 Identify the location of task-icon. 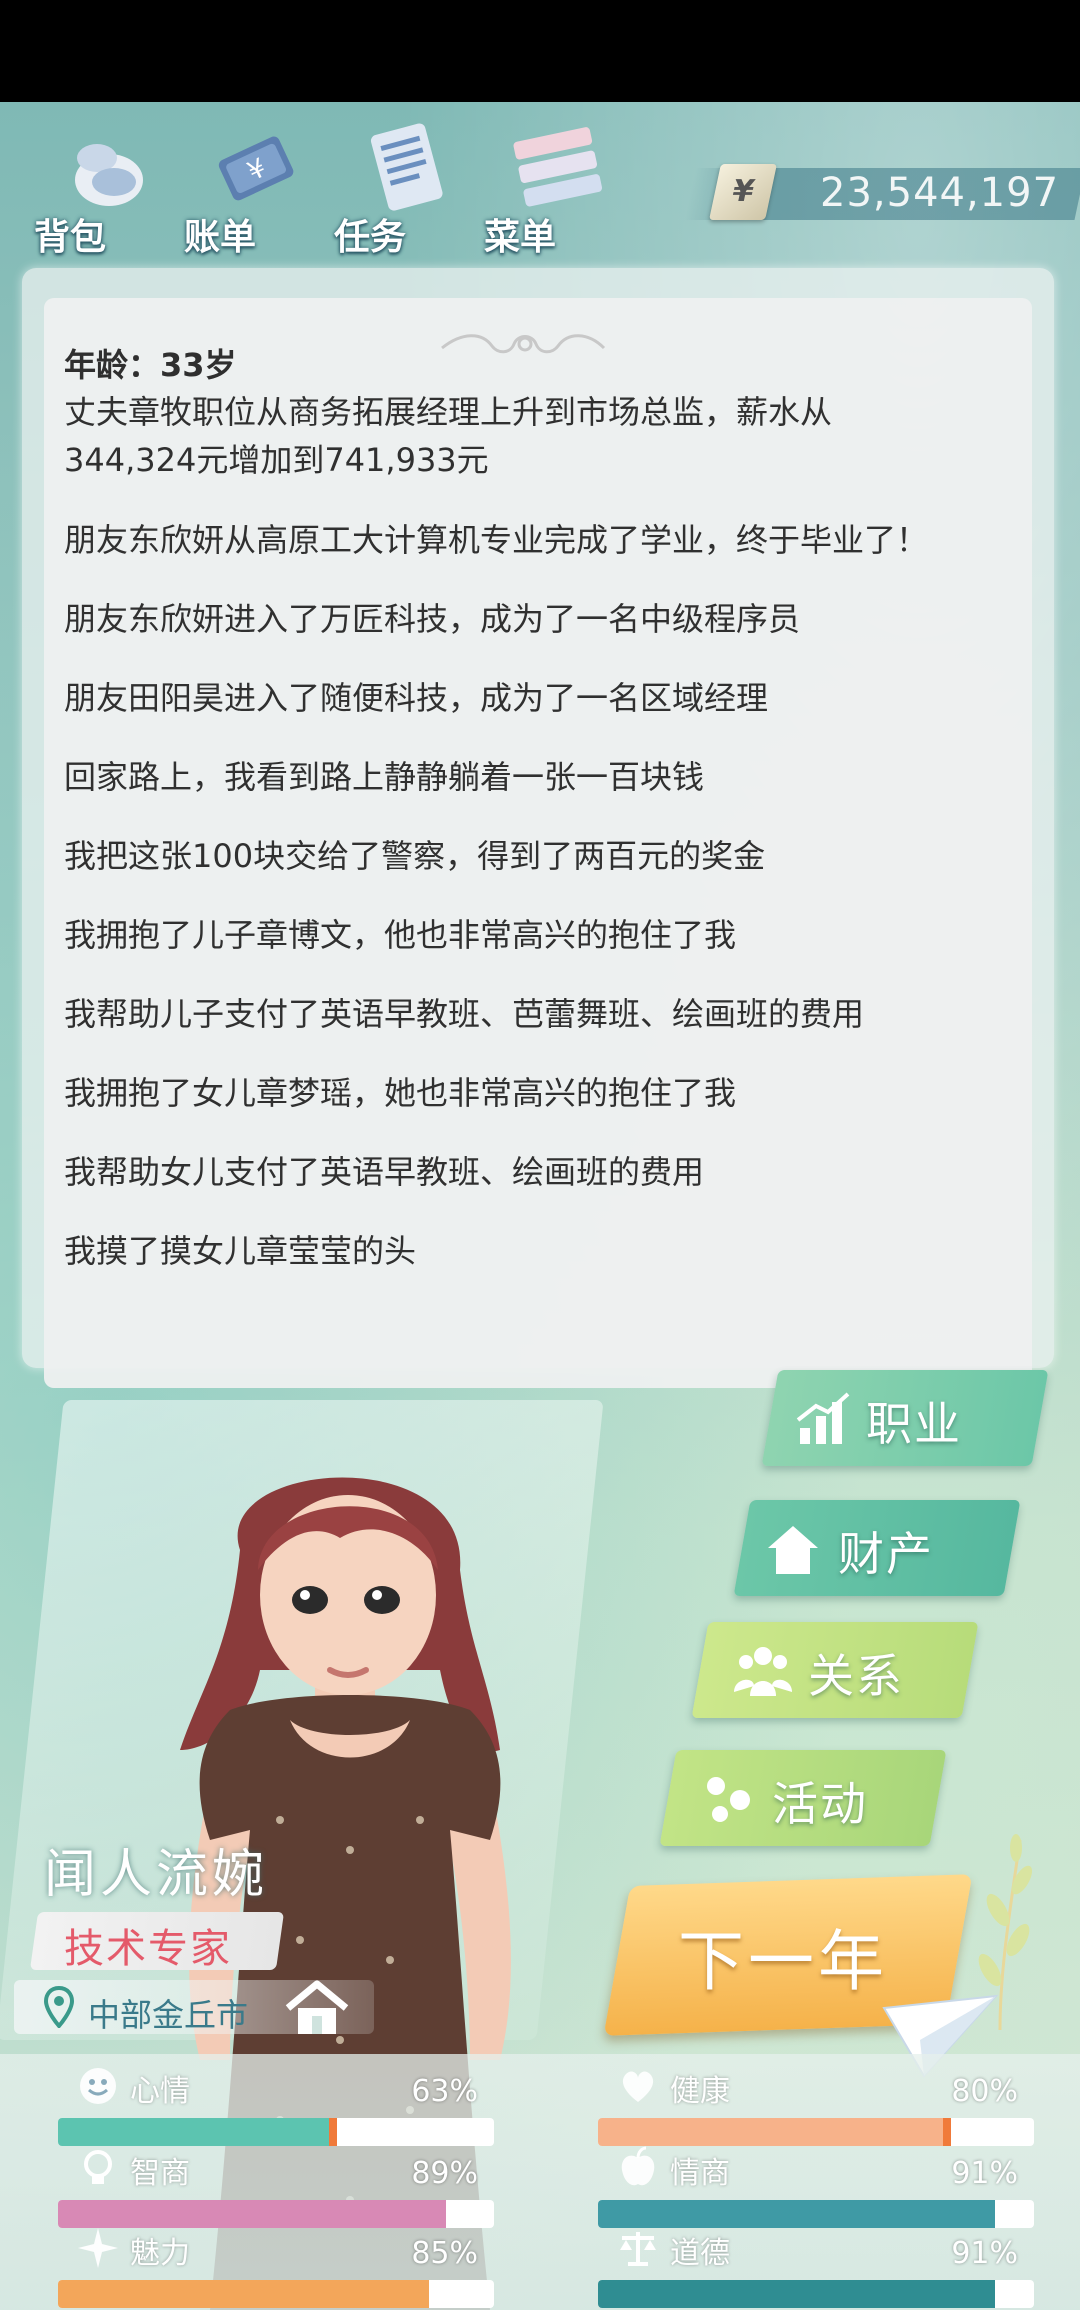
(406, 167).